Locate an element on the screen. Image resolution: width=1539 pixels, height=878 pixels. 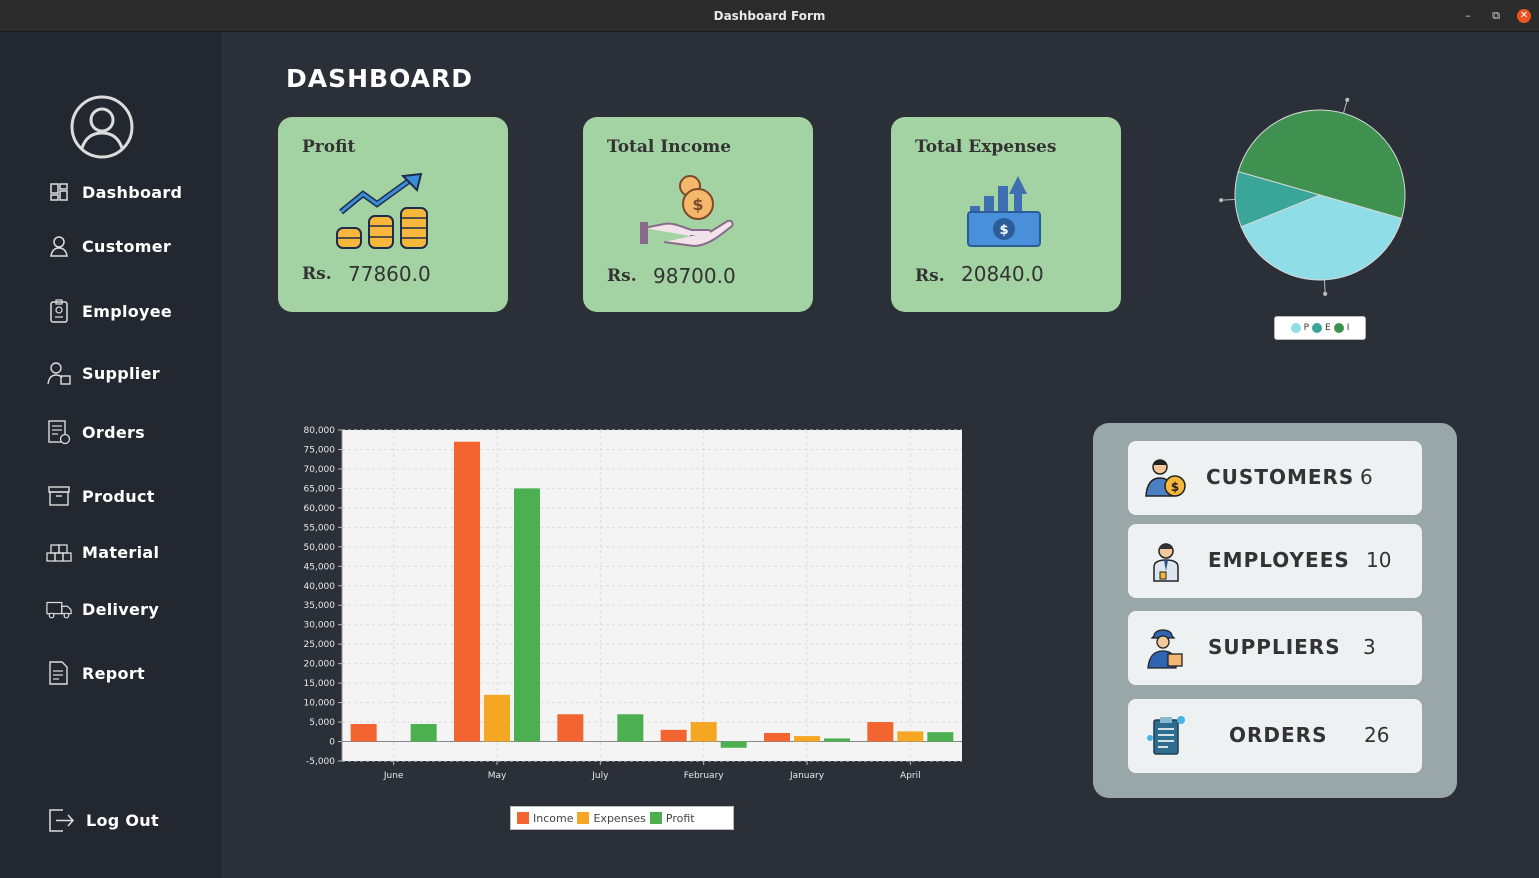
sidebar-item-label: Product is located at coordinates (118, 496).